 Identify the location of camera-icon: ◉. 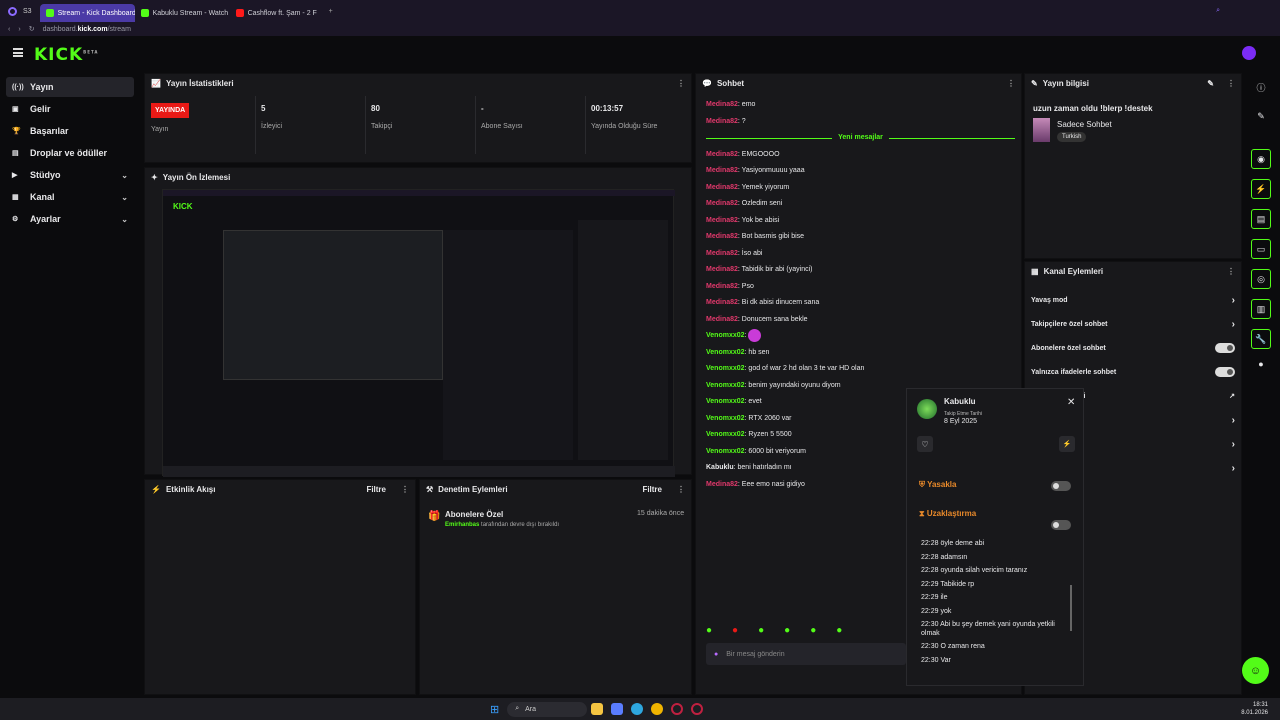
(1261, 159).